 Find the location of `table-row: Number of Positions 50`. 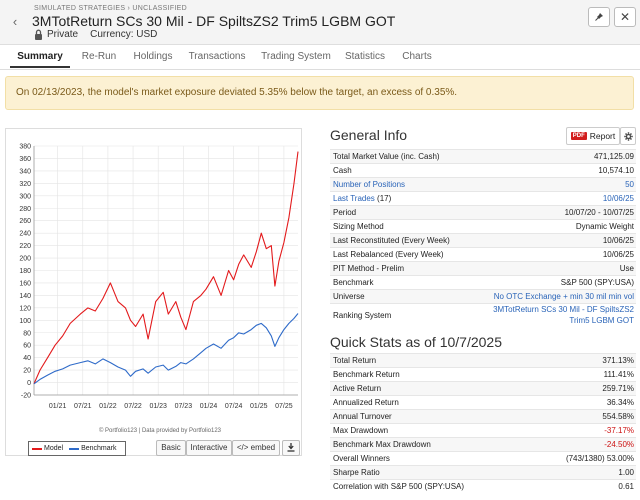

table-row: Number of Positions 50 is located at coordinates (483, 184).